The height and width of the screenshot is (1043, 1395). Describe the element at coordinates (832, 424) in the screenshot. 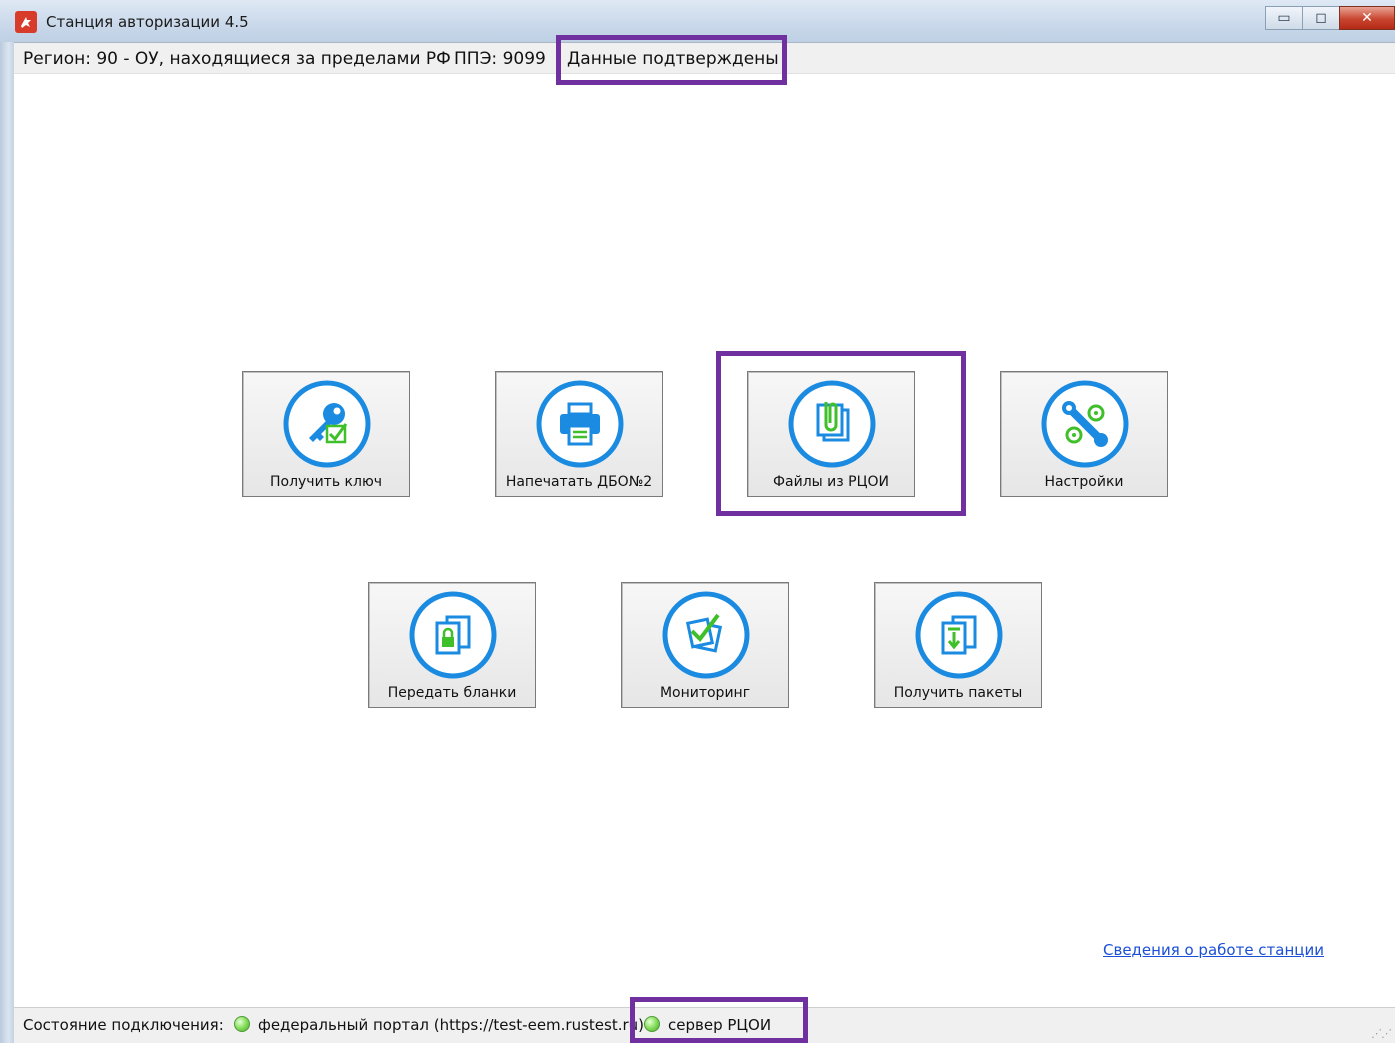

I see `paperclip-files-icon` at that location.